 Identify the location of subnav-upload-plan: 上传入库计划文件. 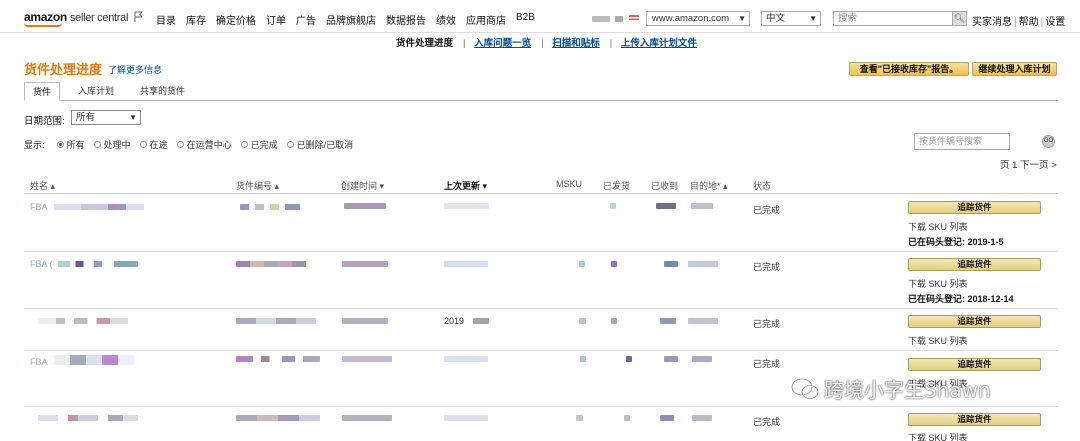
(659, 43).